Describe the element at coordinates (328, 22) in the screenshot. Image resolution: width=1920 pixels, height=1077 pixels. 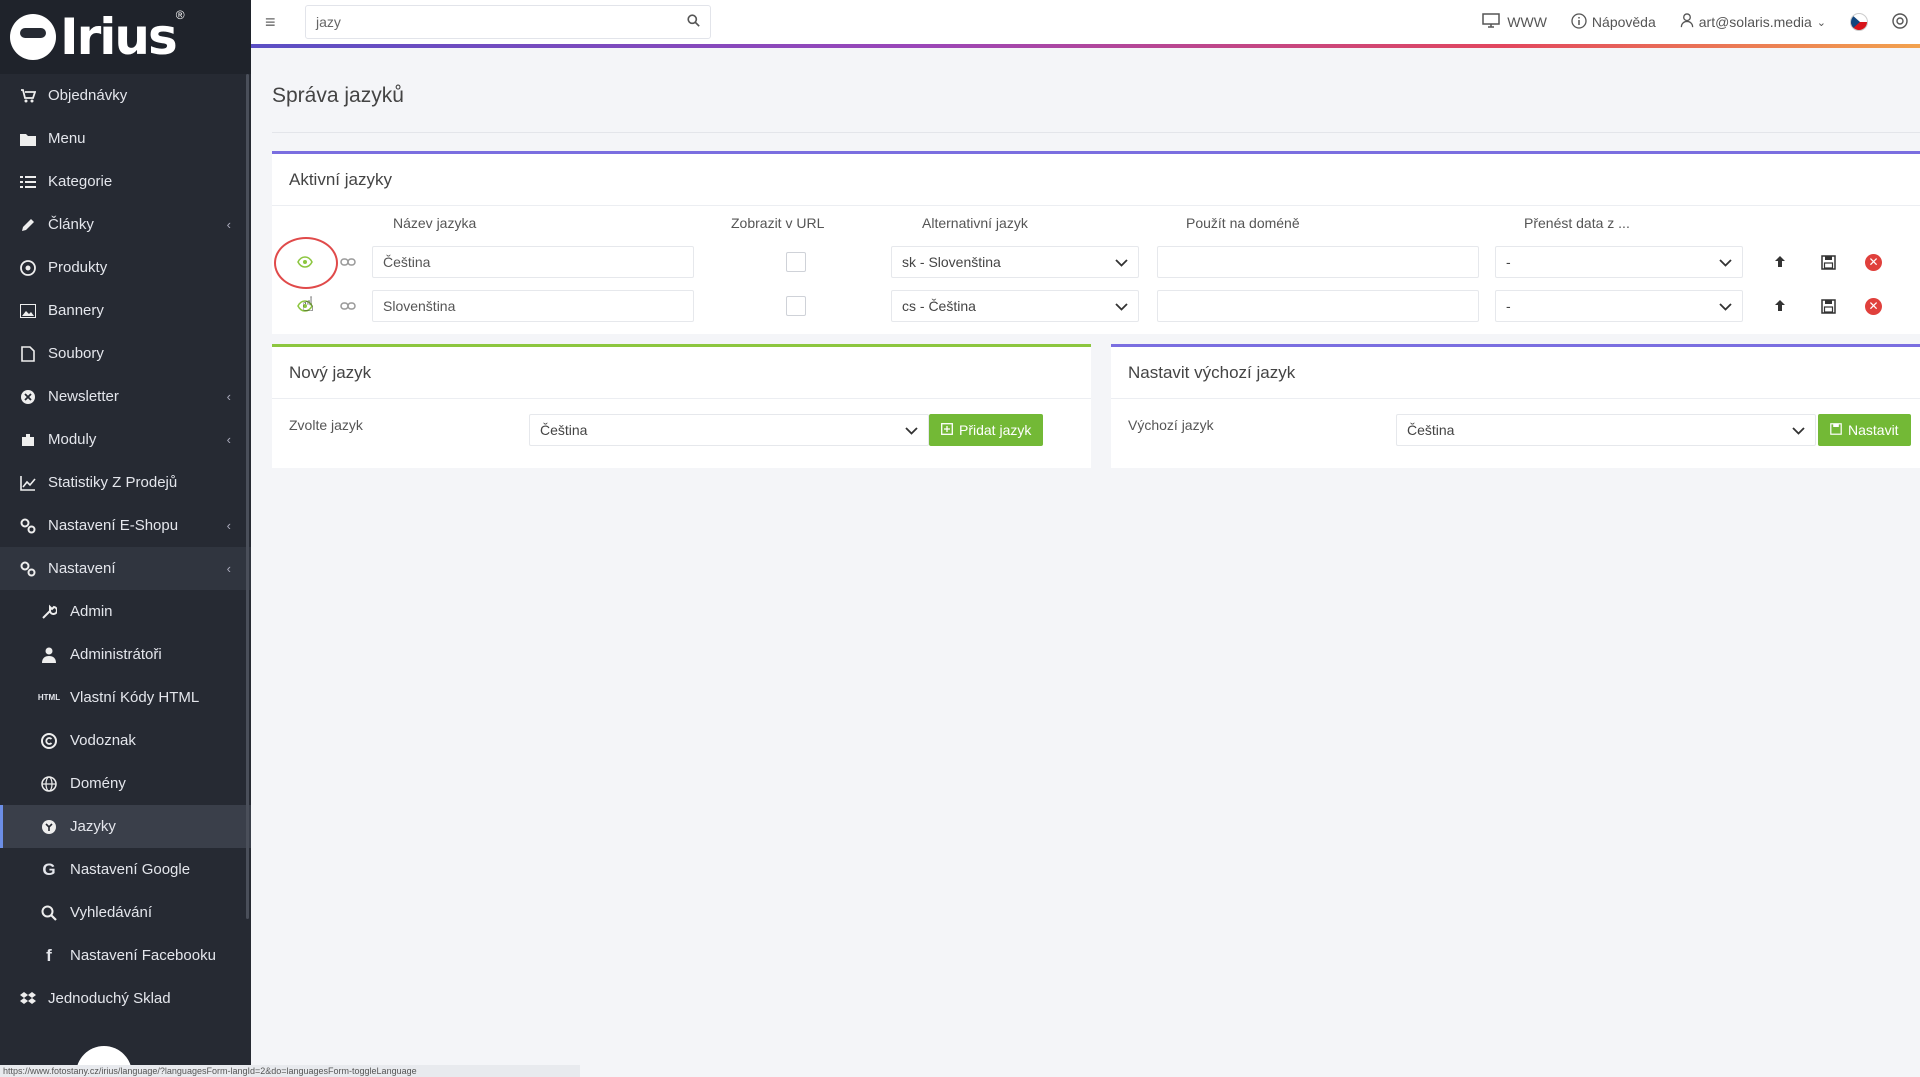
I see `search-value: jazy` at that location.